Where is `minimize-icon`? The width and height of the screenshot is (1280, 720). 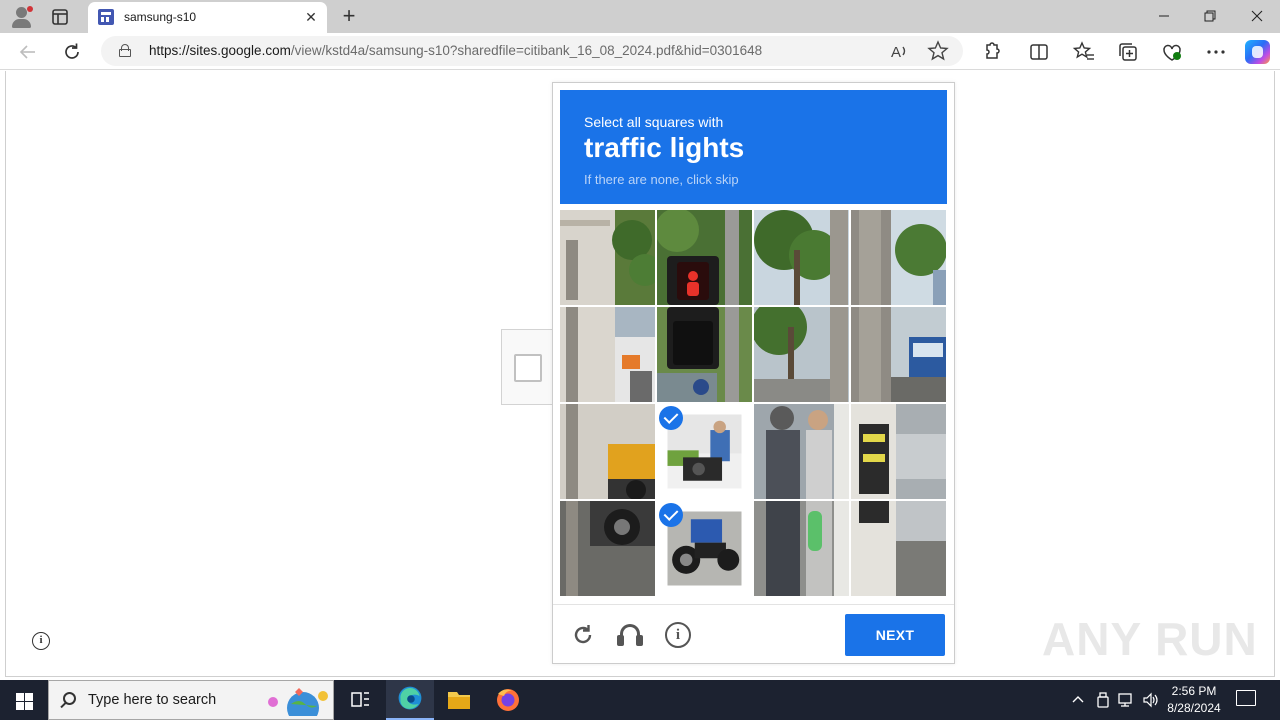
minimize-icon is located at coordinates (1164, 16).